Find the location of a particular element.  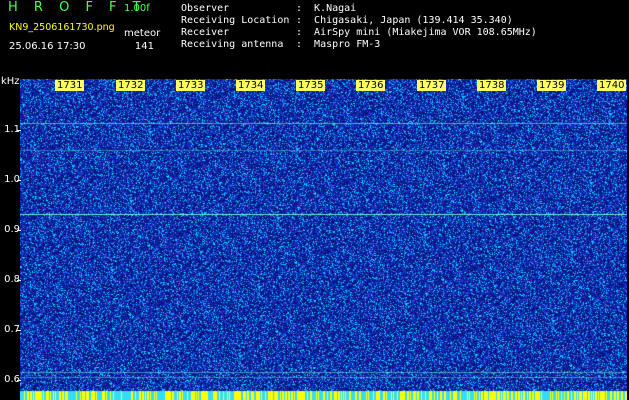

x-tick-label: 1734 is located at coordinates (251, 85).